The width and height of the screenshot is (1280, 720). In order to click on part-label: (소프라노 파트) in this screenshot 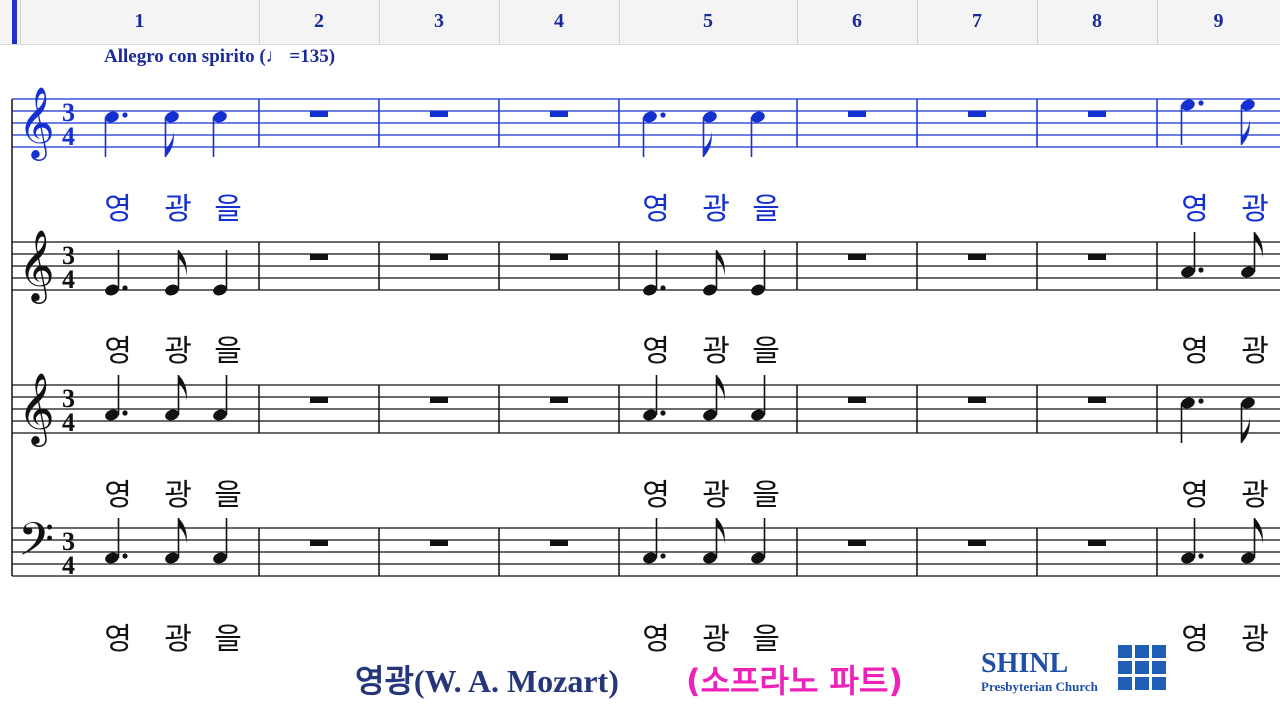, I will do `click(795, 681)`.